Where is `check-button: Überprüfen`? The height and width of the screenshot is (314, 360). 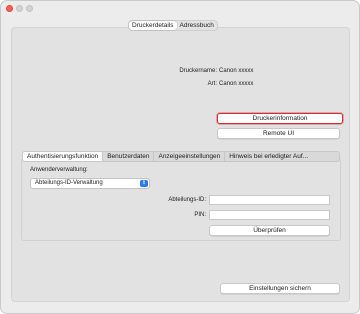 check-button: Überprüfen is located at coordinates (269, 230).